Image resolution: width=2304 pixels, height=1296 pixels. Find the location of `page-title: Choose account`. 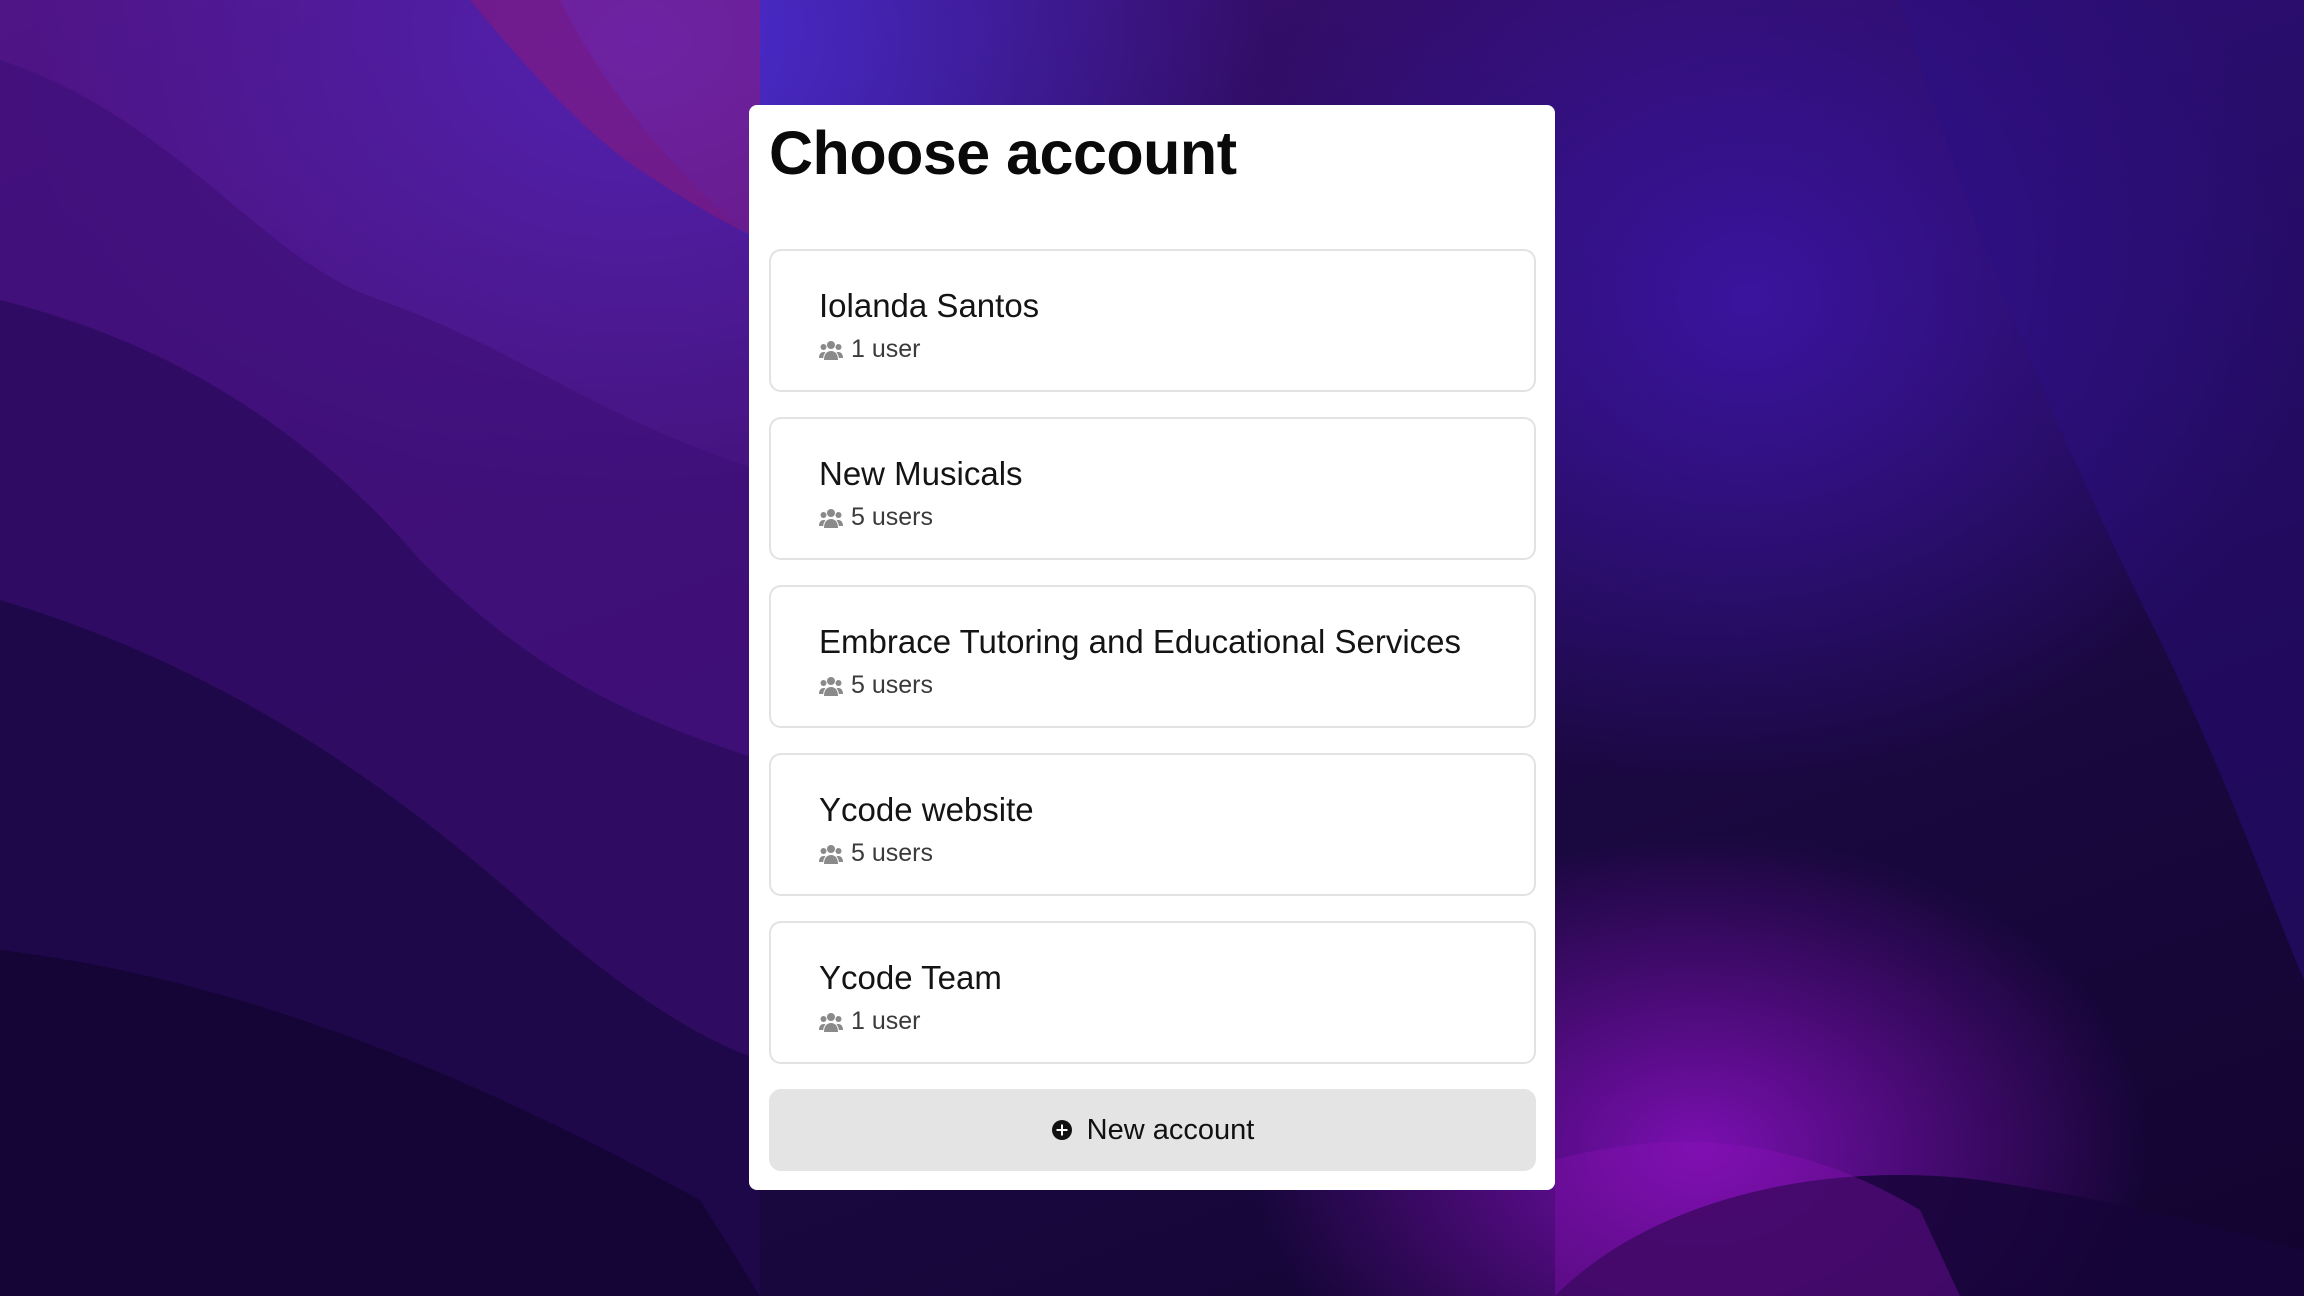

page-title: Choose account is located at coordinates (1003, 153).